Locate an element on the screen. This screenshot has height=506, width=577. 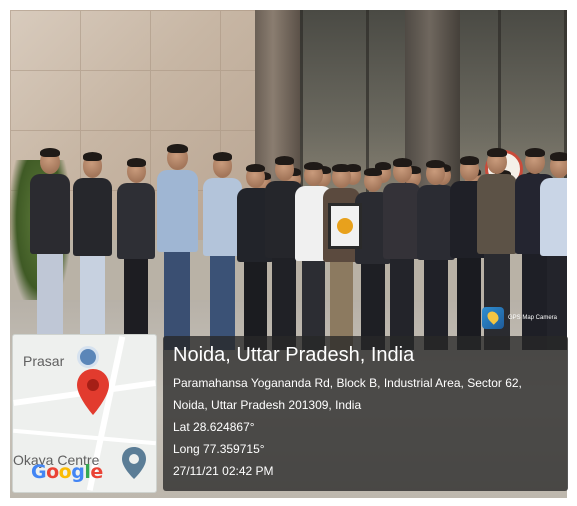
location-pin-icon is located at coordinates (93, 392).